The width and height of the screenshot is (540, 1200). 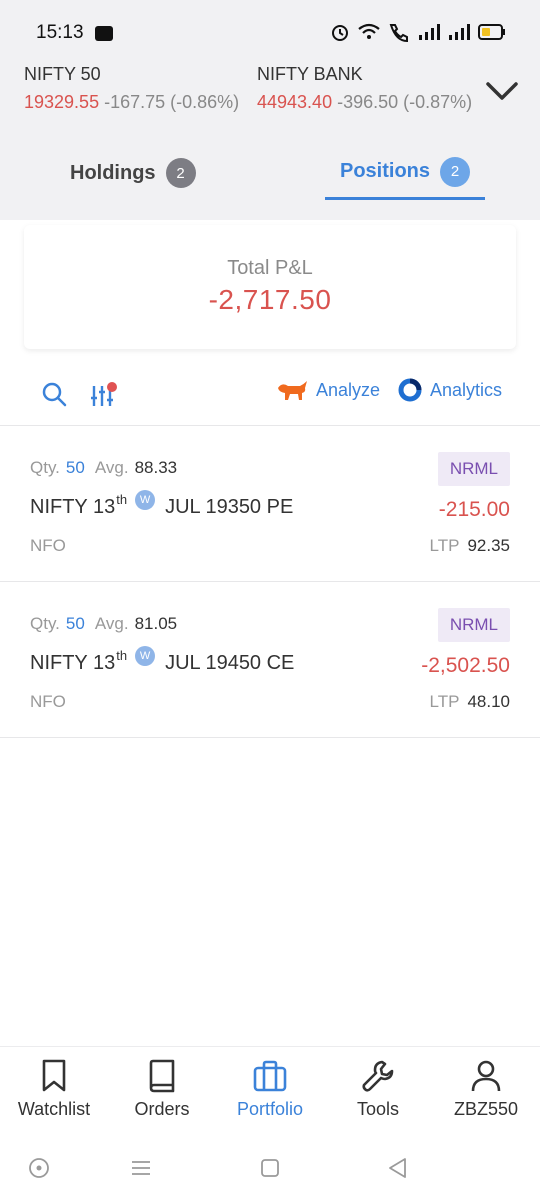 What do you see at coordinates (229, 507) in the screenshot?
I see `symbol-suffix: JUL 19350 PE` at bounding box center [229, 507].